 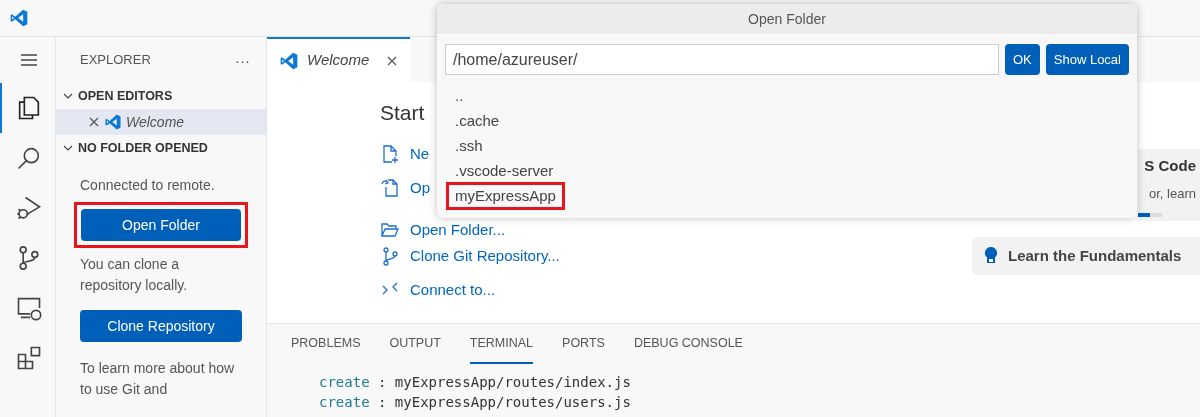 I want to click on panel-tab: PORTS, so click(x=583, y=344).